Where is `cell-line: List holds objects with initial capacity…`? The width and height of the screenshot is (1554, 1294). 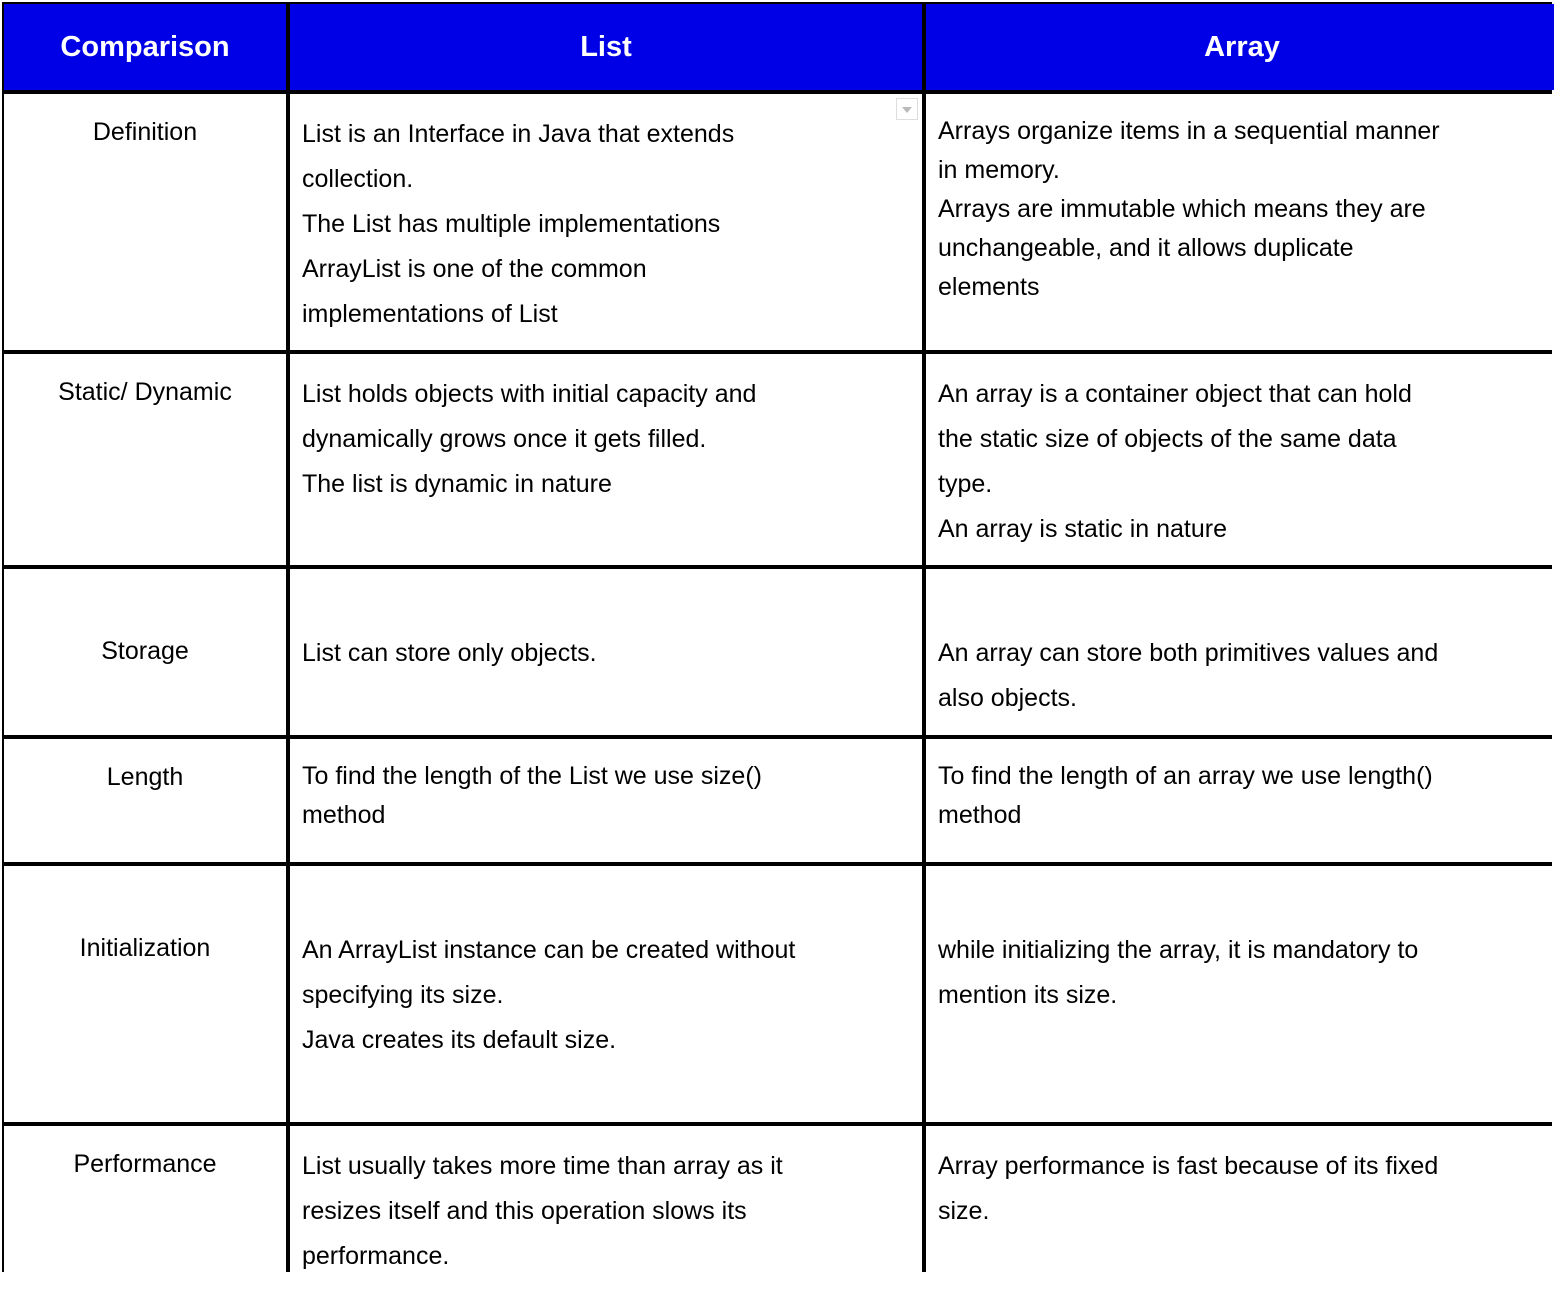 cell-line: List holds objects with initial capacity… is located at coordinates (529, 394).